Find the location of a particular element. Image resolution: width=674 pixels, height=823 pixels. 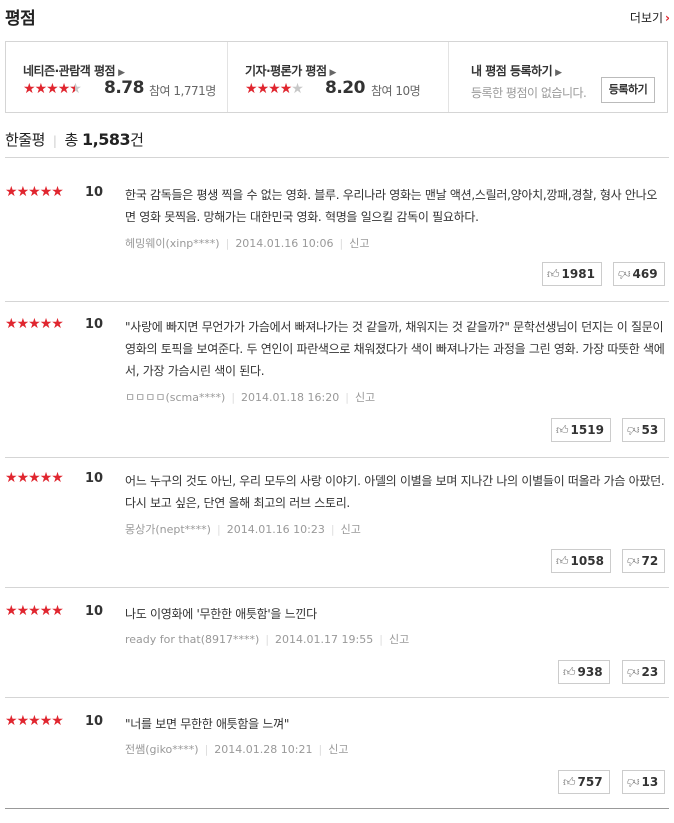

critic-rating-label: 기자·평론가 평점 is located at coordinates (286, 71).